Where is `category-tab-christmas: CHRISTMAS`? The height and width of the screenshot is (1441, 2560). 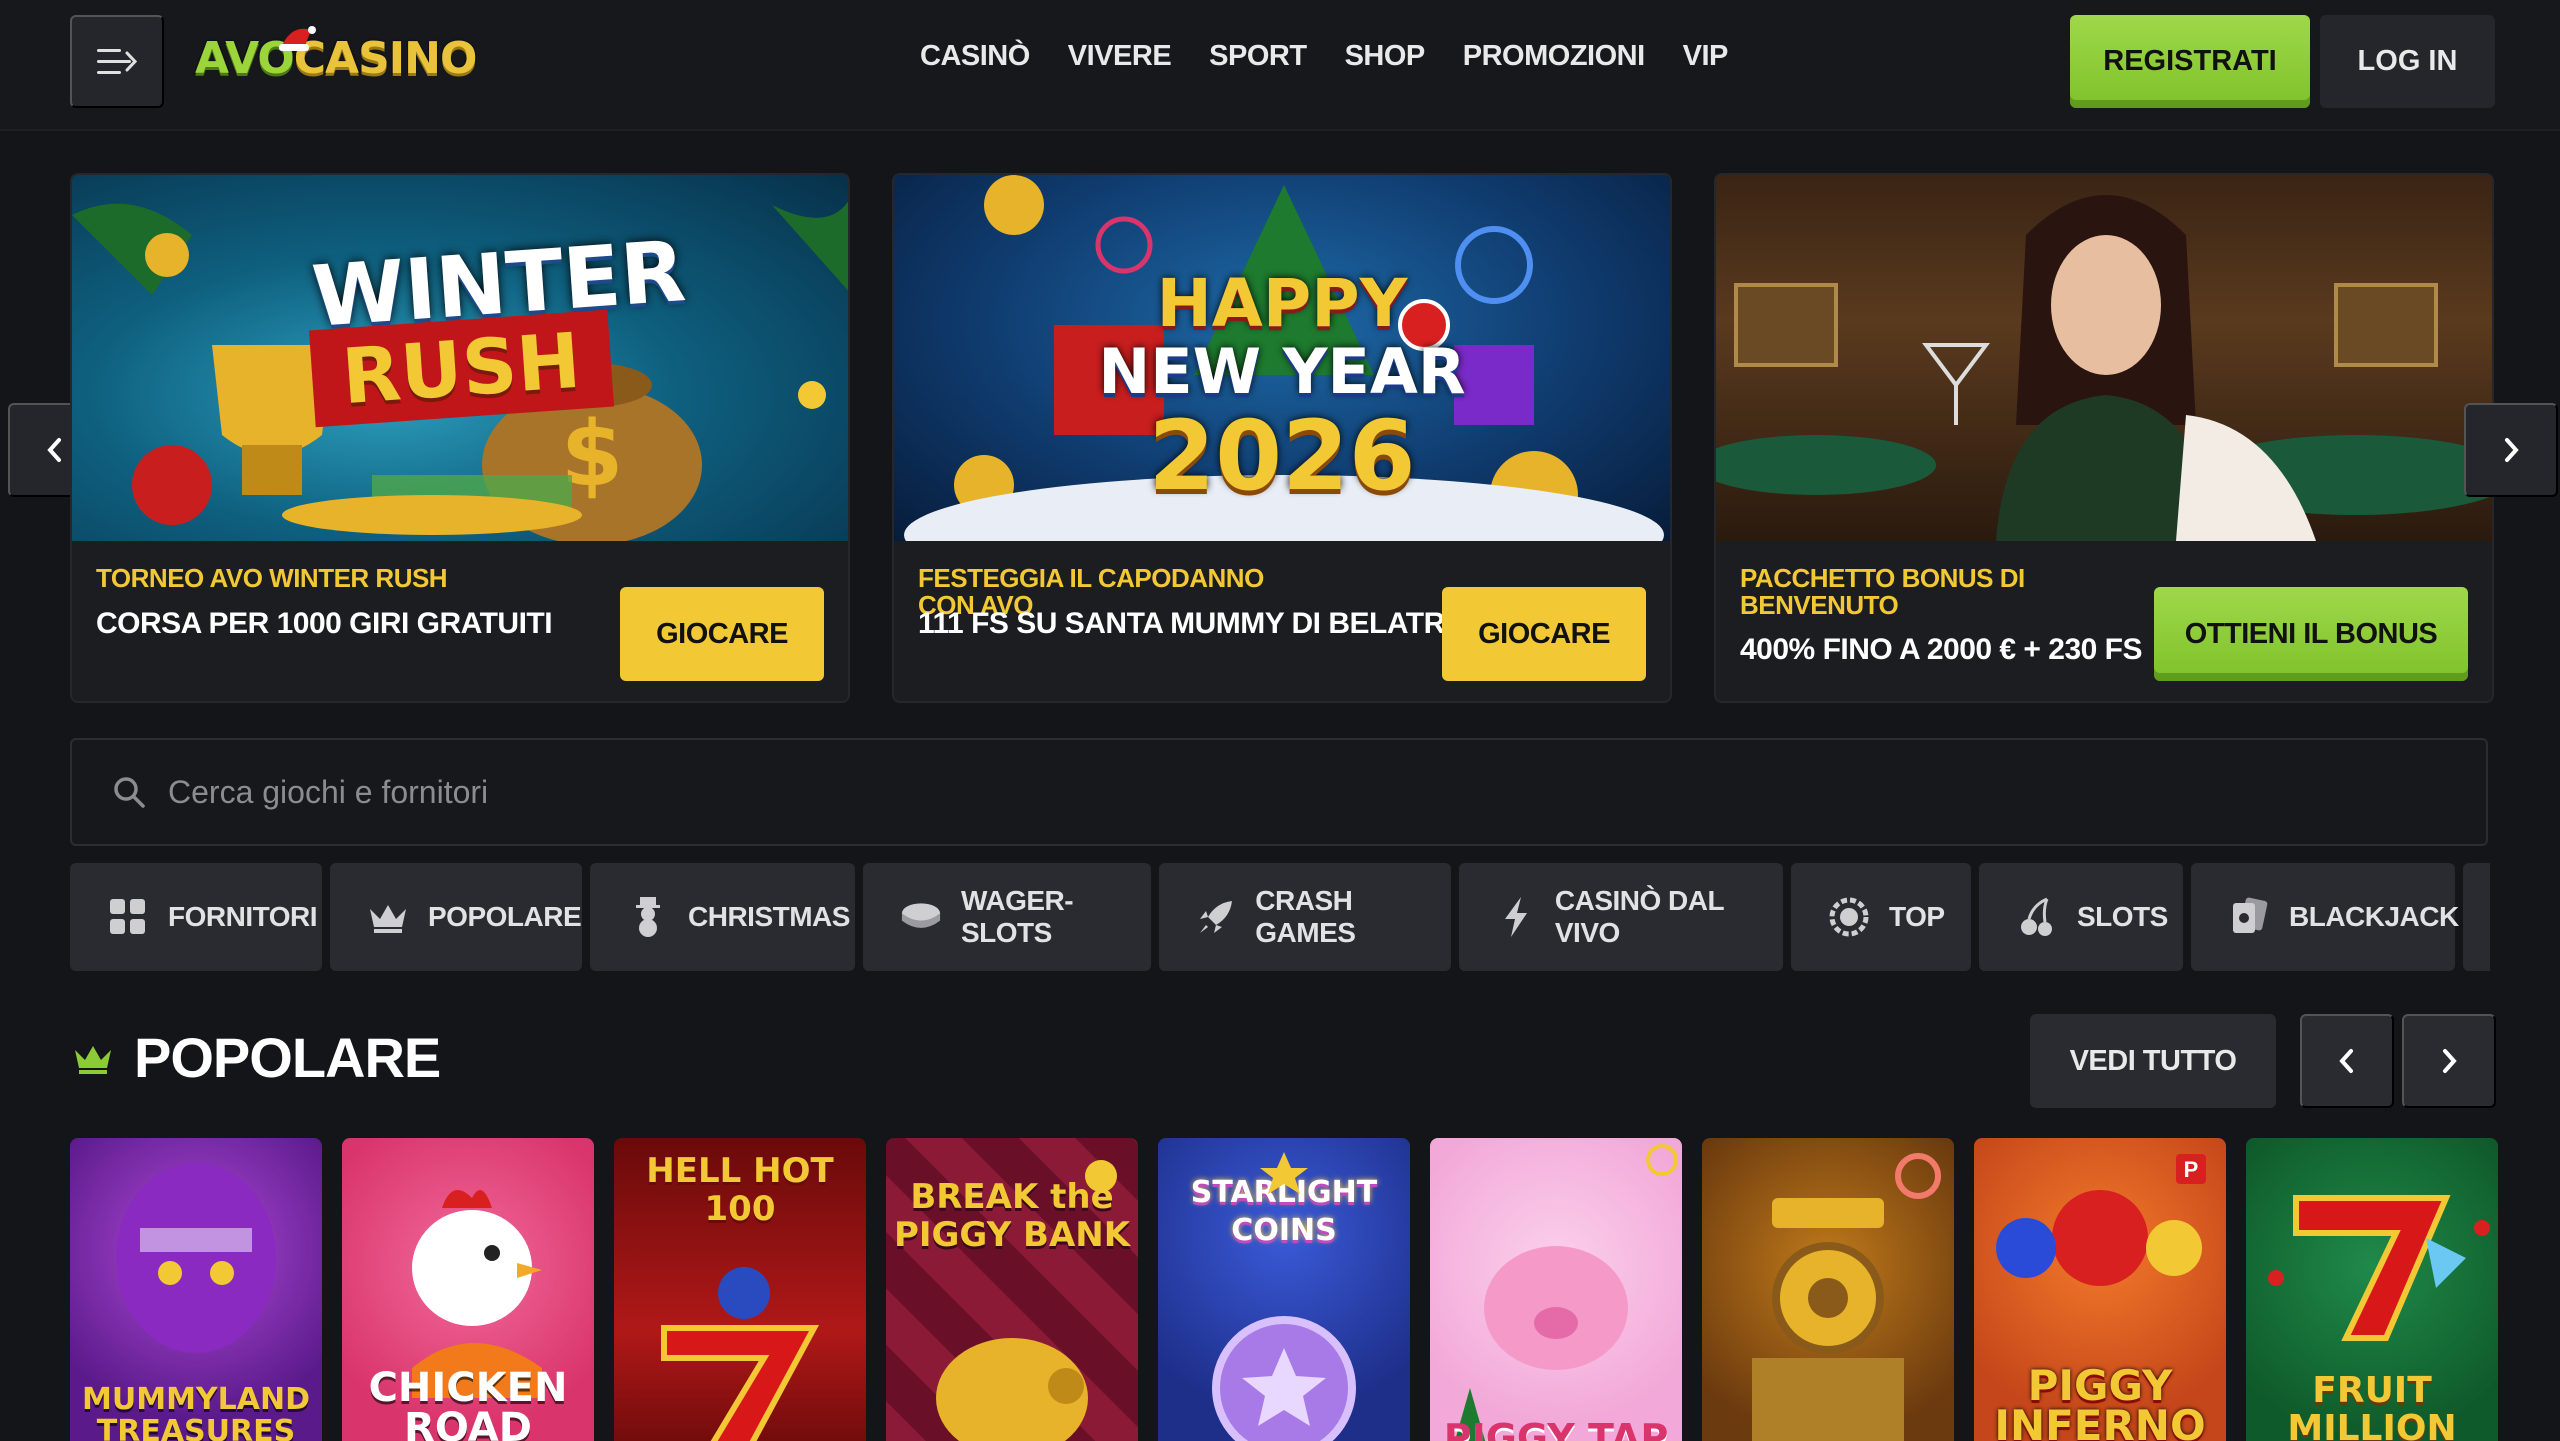
category-tab-christmas: CHRISTMAS is located at coordinates (722, 917).